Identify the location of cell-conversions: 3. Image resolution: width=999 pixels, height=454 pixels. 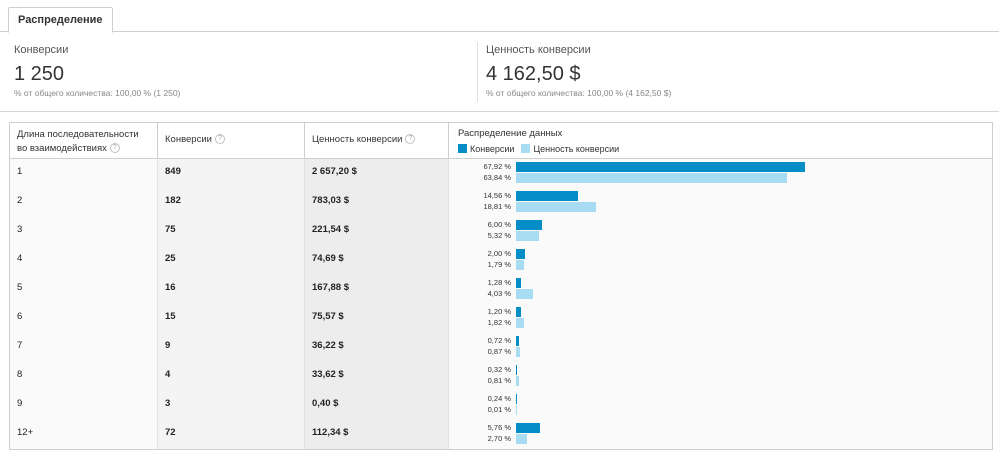
(230, 405).